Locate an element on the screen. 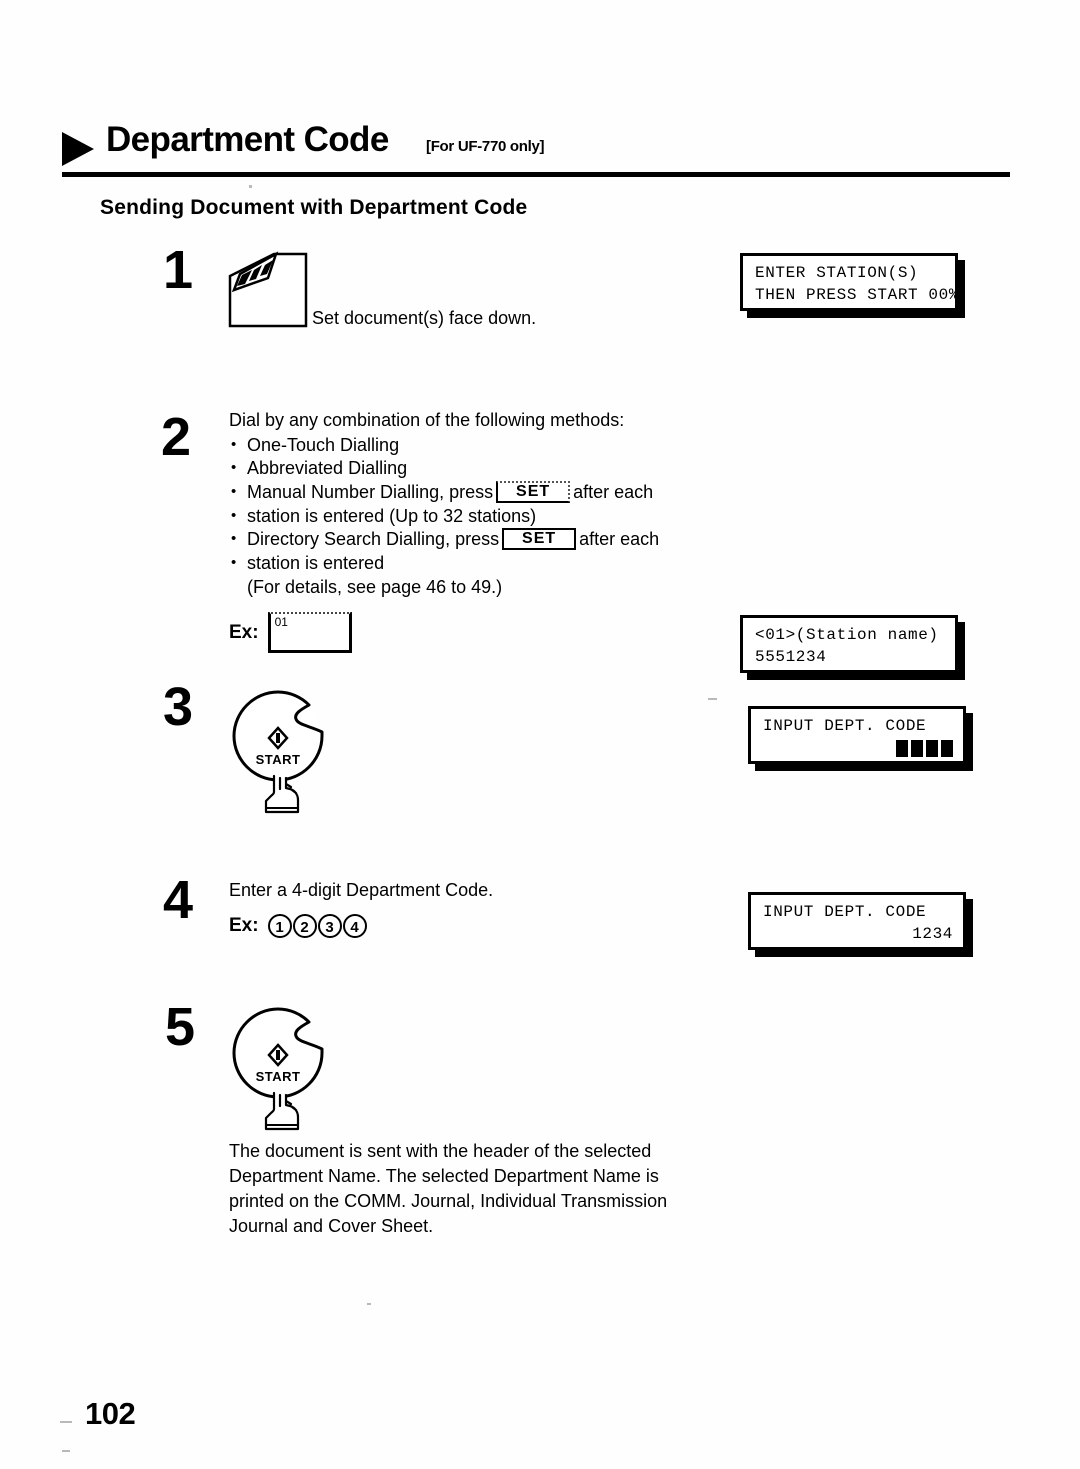  header-divider is located at coordinates (536, 174).